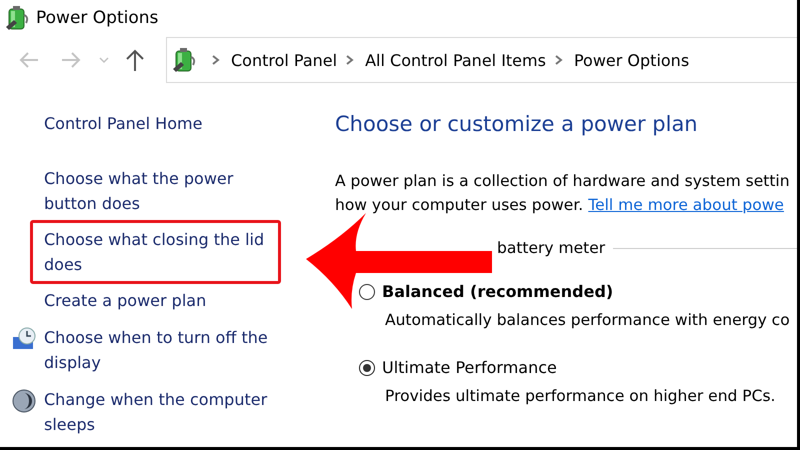  Describe the element at coordinates (455, 60) in the screenshot. I see `breadcrumb-item: All Control Panel Items` at that location.